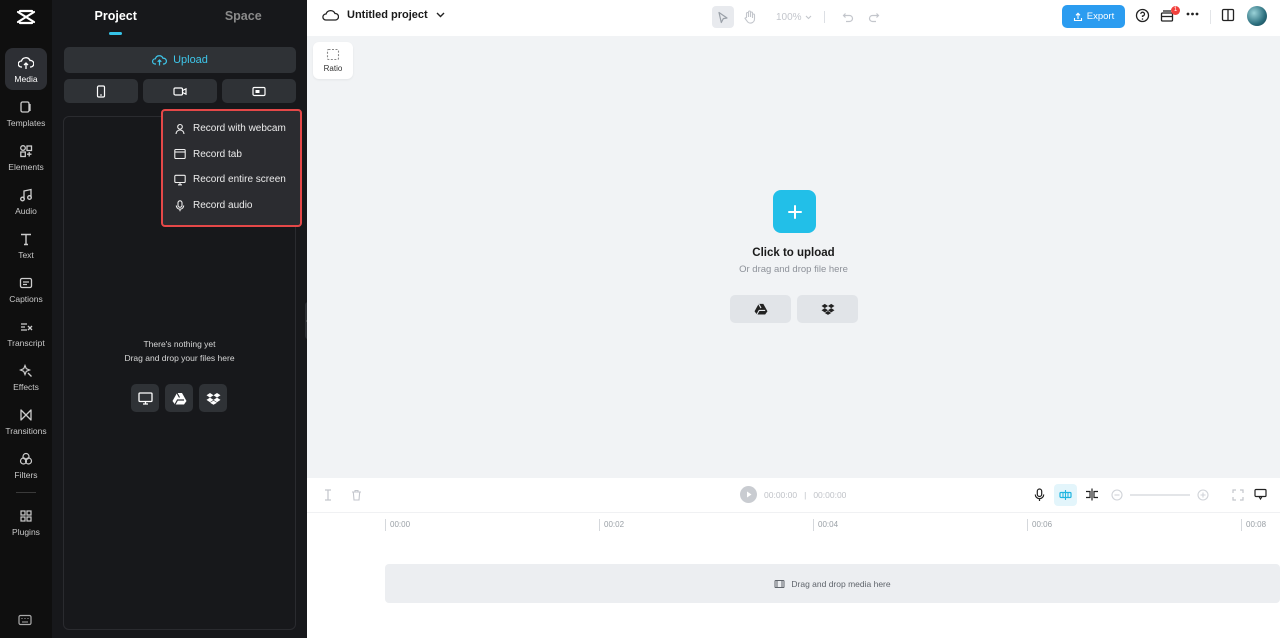 The image size is (1280, 638). Describe the element at coordinates (26, 107) in the screenshot. I see `templates-icon` at that location.